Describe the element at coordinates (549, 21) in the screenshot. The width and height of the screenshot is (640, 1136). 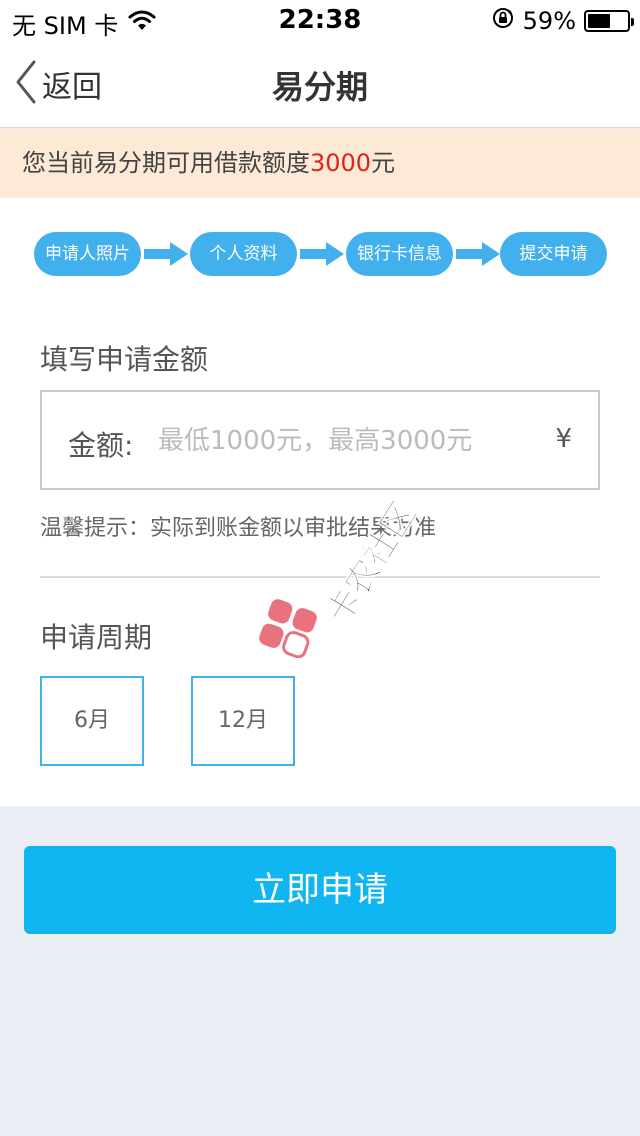
I see `battery-percent: 59%` at that location.